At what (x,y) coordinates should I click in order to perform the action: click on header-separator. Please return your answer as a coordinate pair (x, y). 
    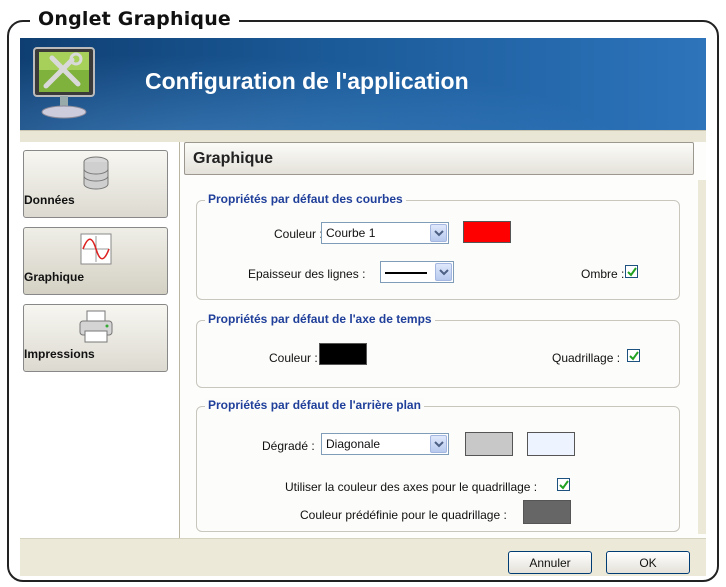
    Looking at the image, I should click on (363, 136).